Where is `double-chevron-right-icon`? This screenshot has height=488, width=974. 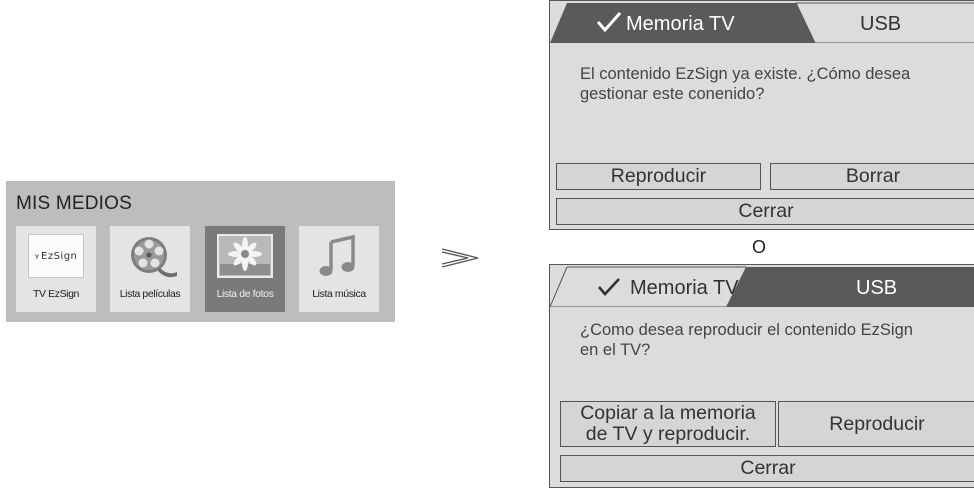 double-chevron-right-icon is located at coordinates (461, 260).